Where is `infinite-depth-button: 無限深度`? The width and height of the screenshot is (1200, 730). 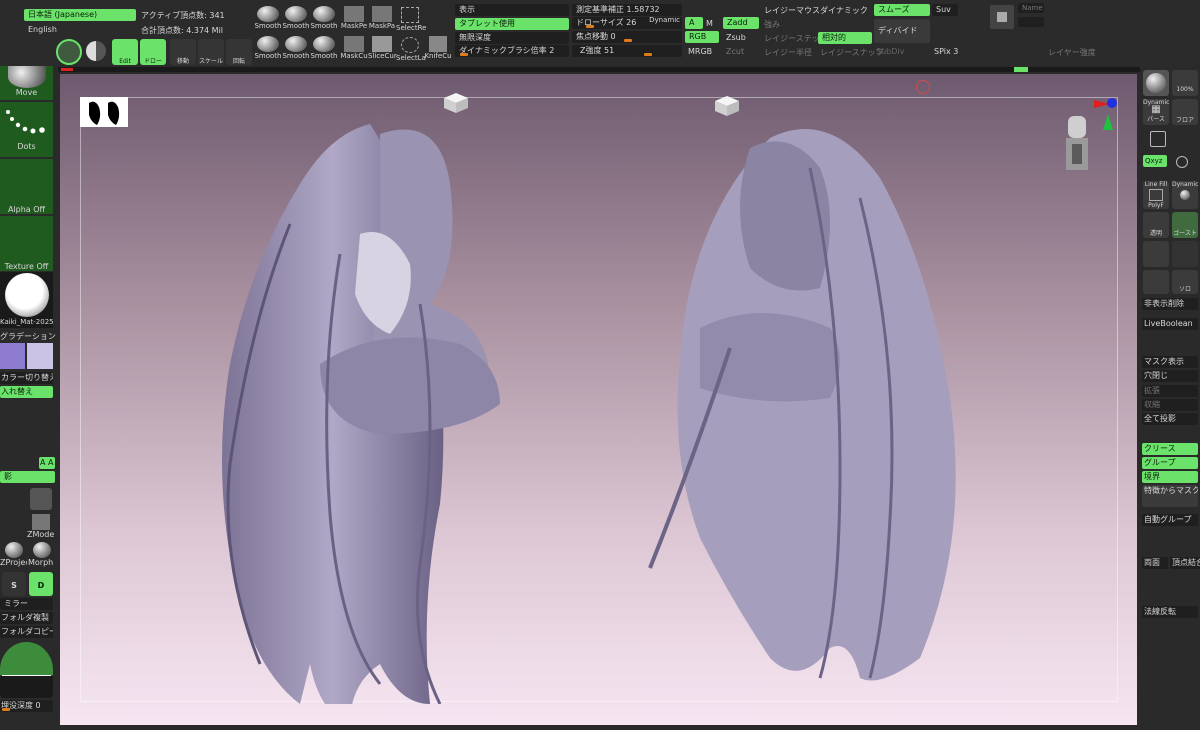 infinite-depth-button: 無限深度 is located at coordinates (512, 38).